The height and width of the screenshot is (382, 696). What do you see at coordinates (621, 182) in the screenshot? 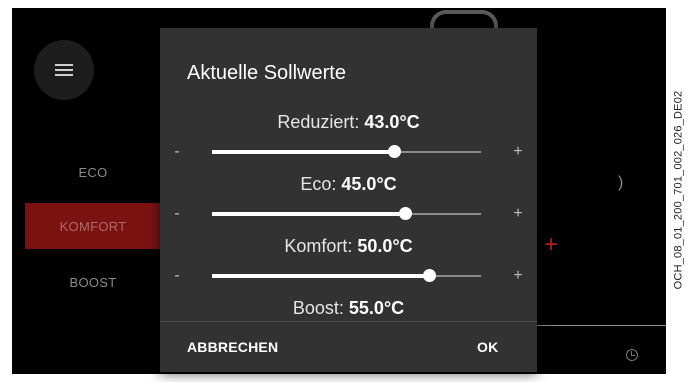
I see `background-paren-glyph: )` at bounding box center [621, 182].